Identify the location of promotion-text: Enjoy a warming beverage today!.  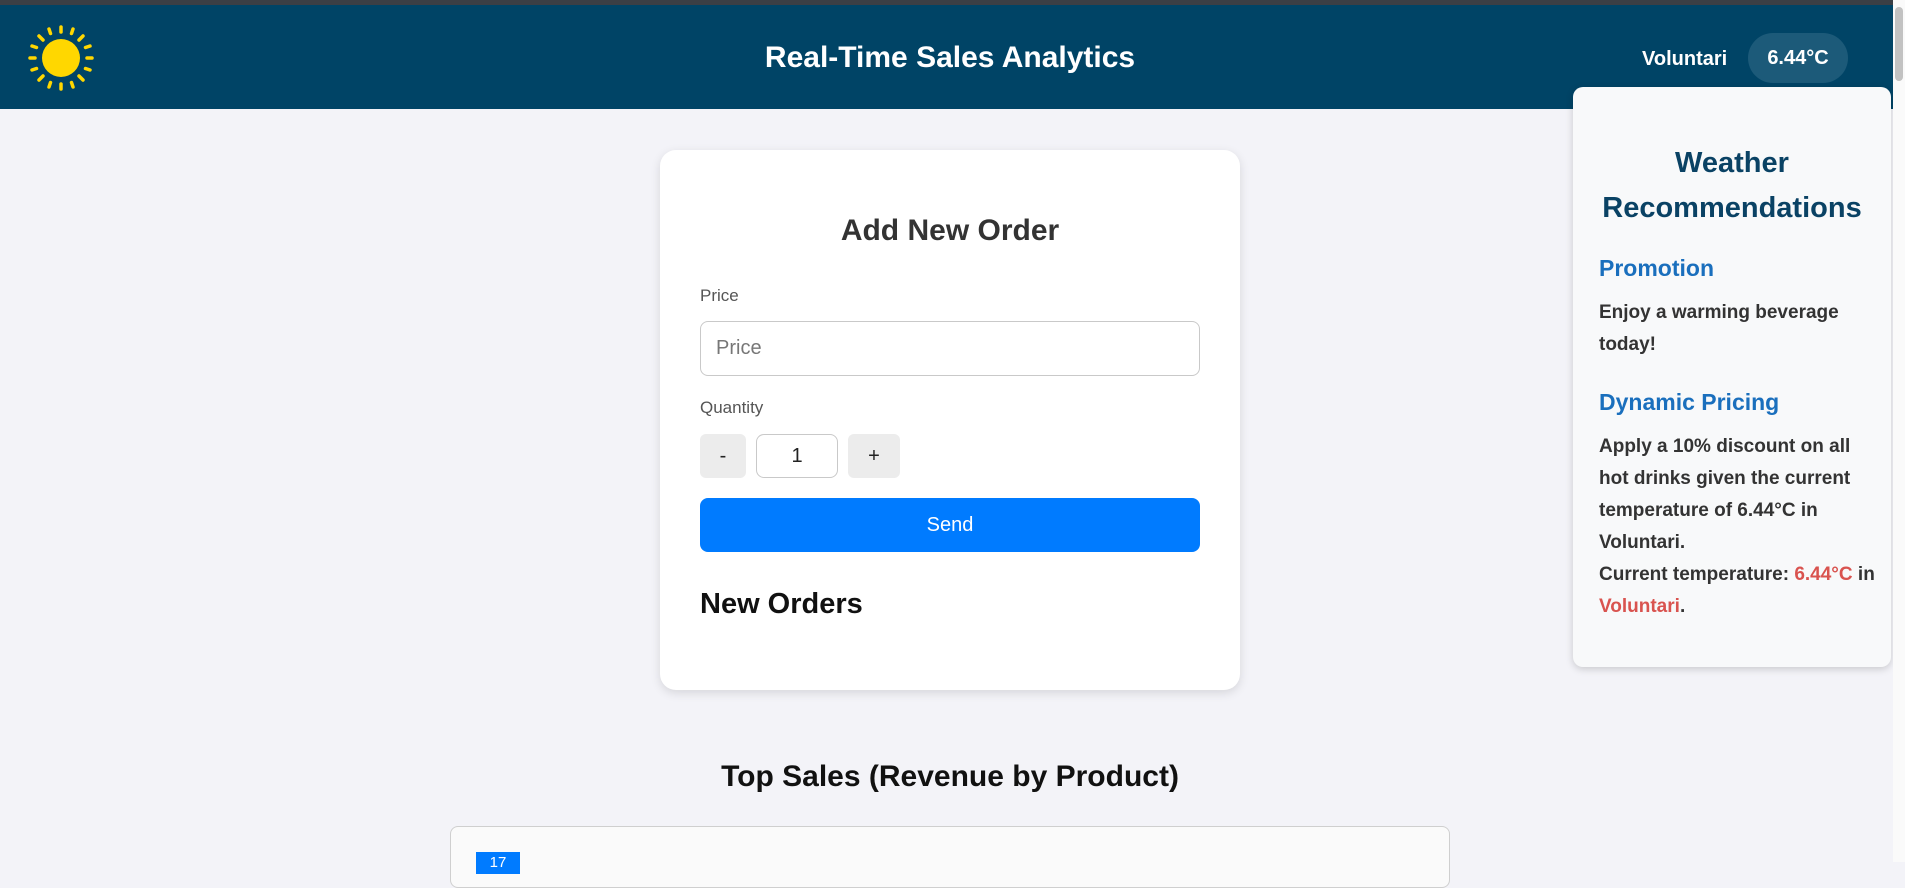
(1719, 328).